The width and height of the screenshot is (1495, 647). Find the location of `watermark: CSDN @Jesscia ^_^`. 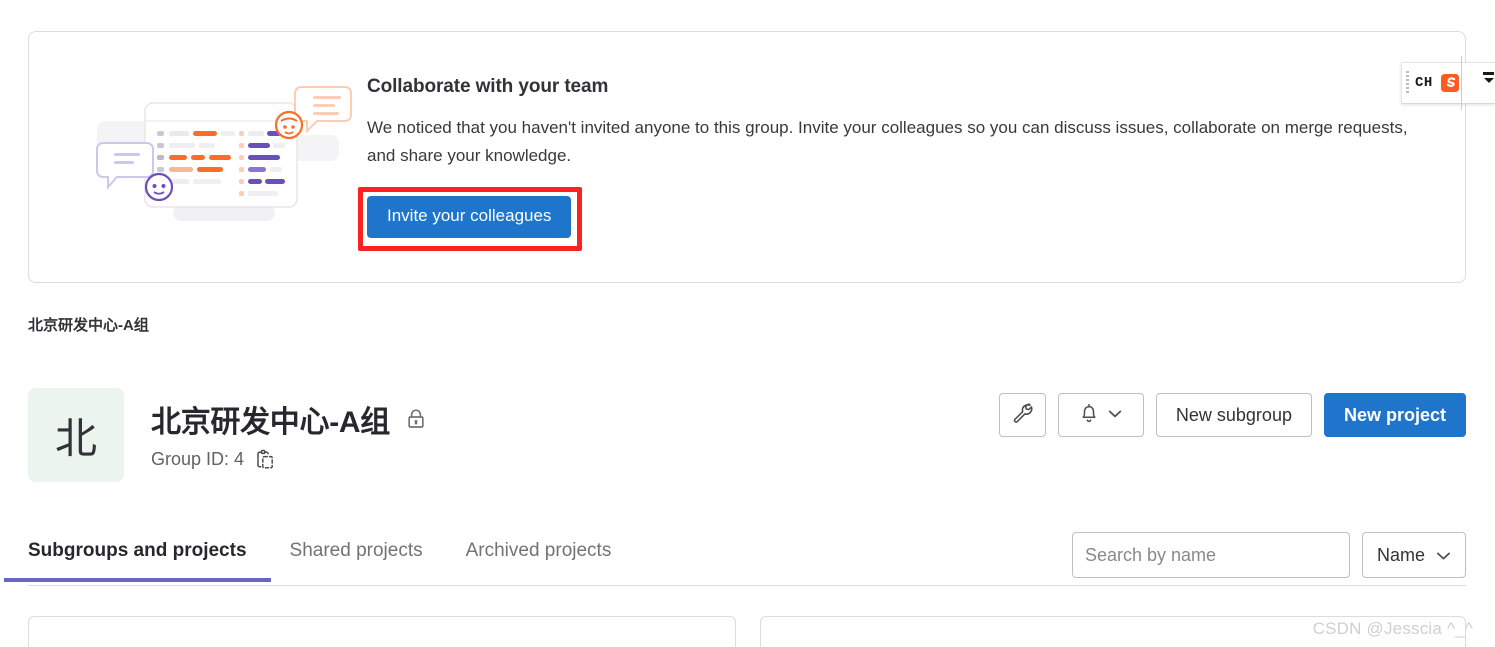

watermark: CSDN @Jesscia ^_^ is located at coordinates (1392, 628).